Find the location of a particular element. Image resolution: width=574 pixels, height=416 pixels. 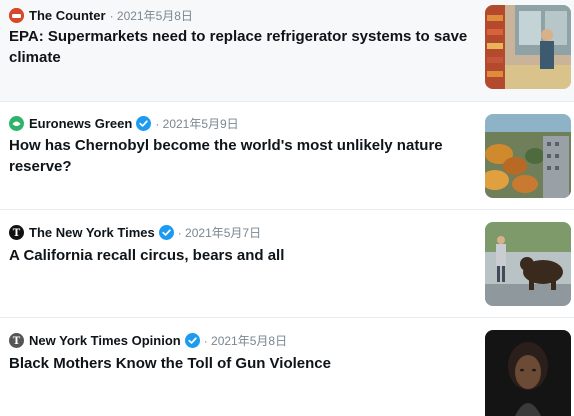

card-meta: T New York Times Opinion · 2021年5月8日 is located at coordinates (148, 340).